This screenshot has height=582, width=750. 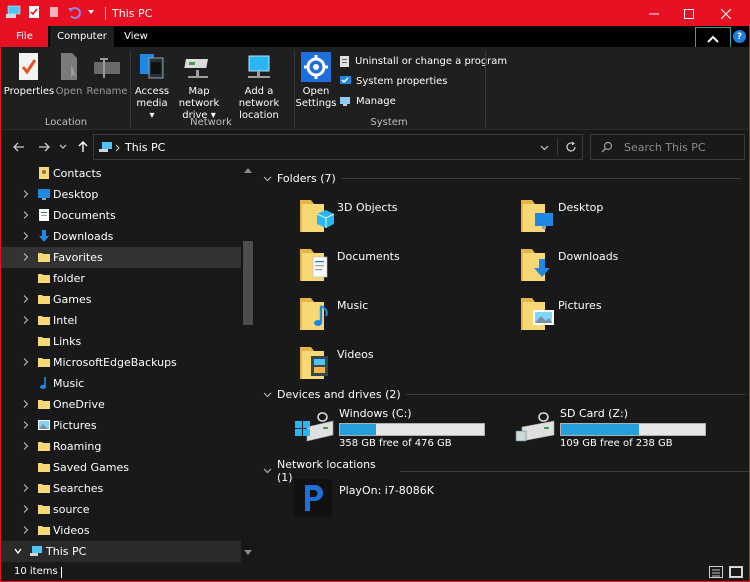 I want to click on folder-tile-videos: Videos, so click(x=399, y=365).